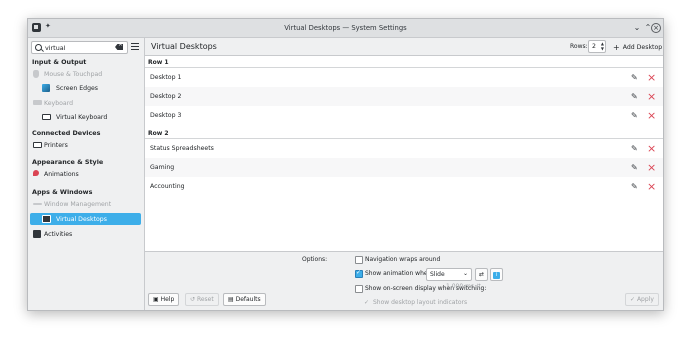 The width and height of the screenshot is (690, 343). I want to click on sidebar-item-mouse-touchpad: Mouse & Touchpad, so click(85, 74).